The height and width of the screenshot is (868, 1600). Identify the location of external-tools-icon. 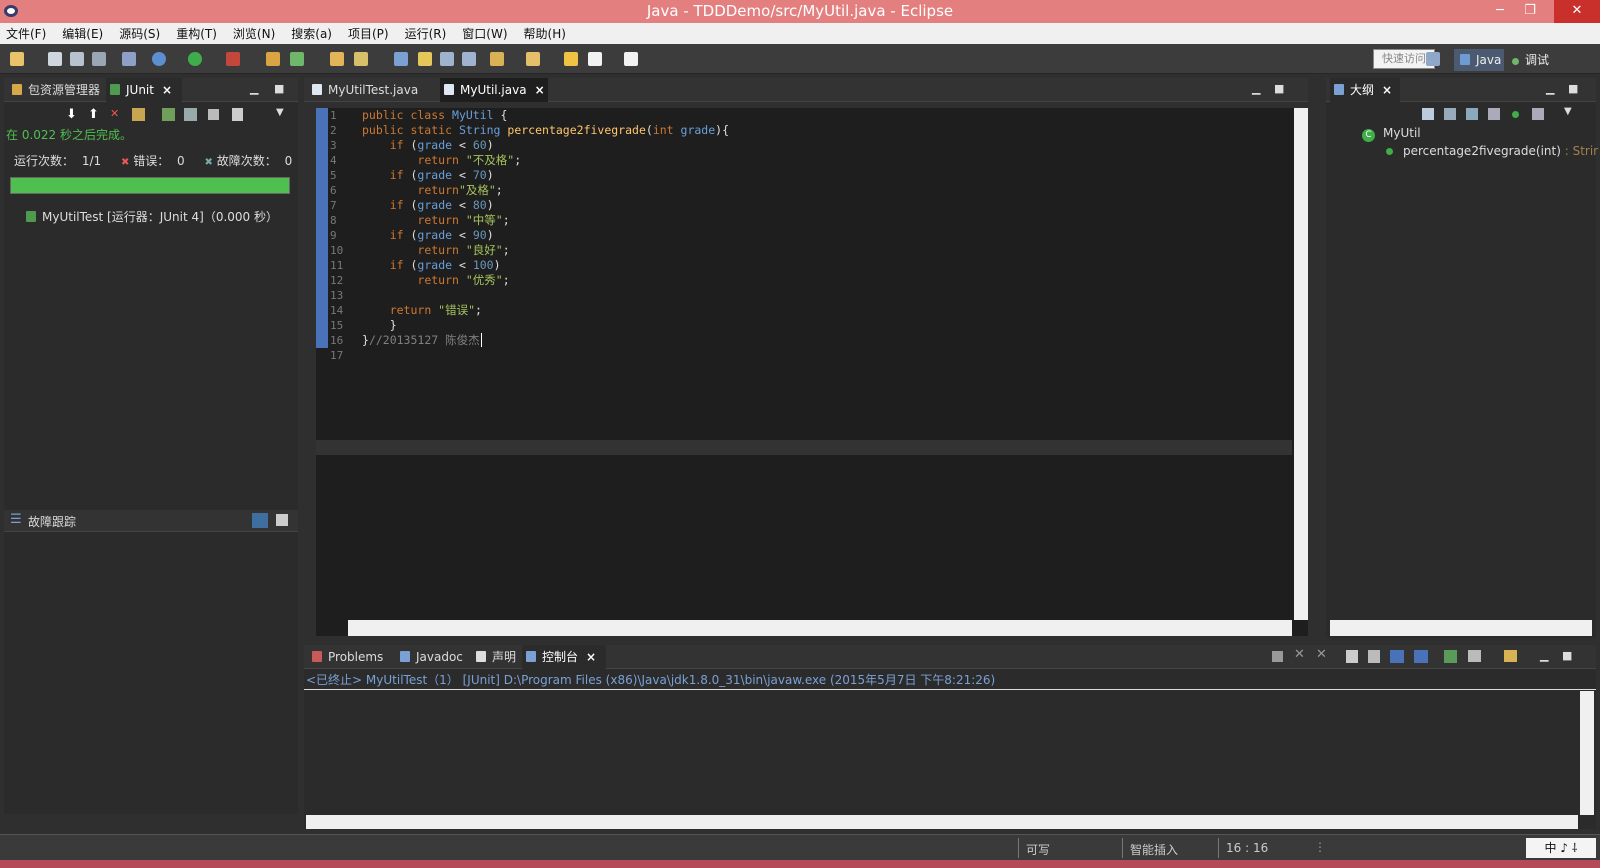
(233, 59).